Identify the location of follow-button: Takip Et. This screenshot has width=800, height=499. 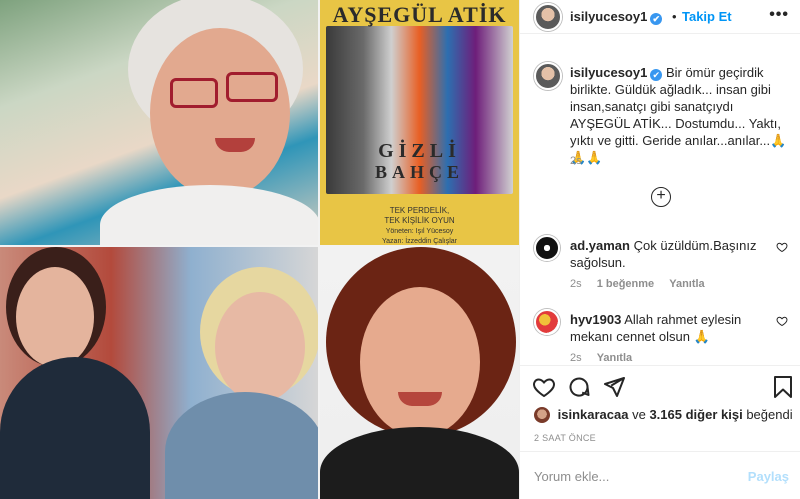
(707, 16).